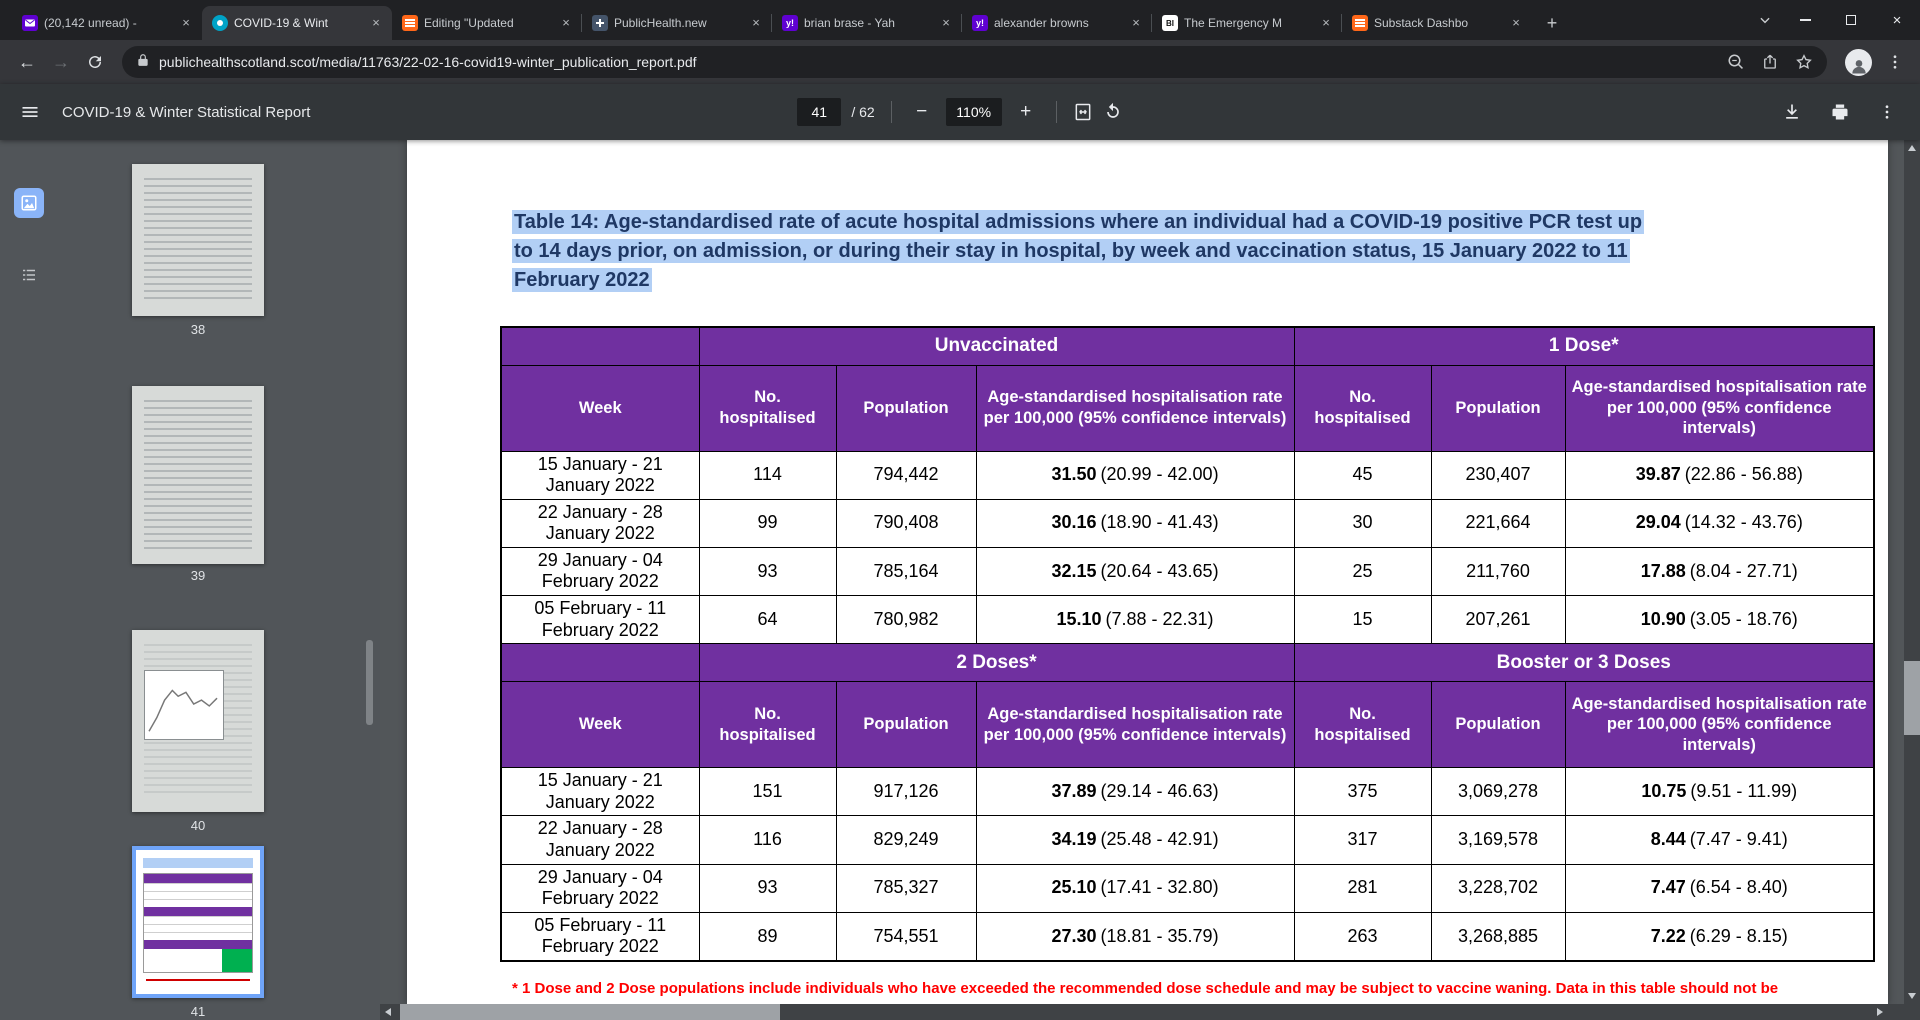 The height and width of the screenshot is (1020, 1920). What do you see at coordinates (1247, 23) in the screenshot?
I see `tab-emergency: BI The Emergency M ×` at bounding box center [1247, 23].